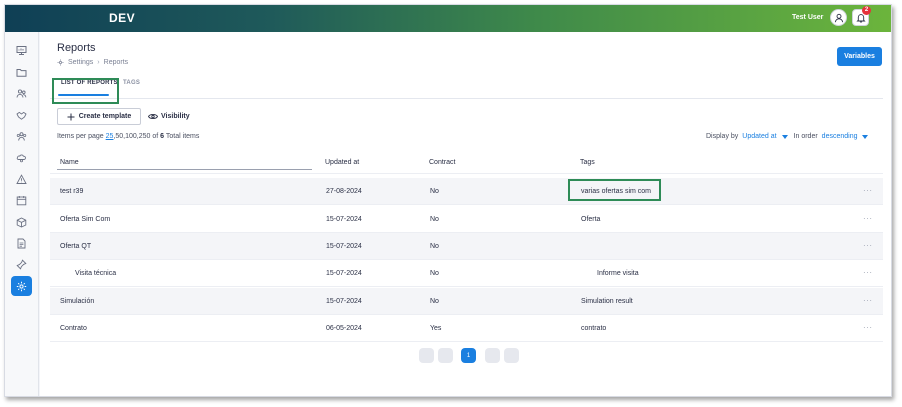  I want to click on name-filter-underline, so click(184, 169).